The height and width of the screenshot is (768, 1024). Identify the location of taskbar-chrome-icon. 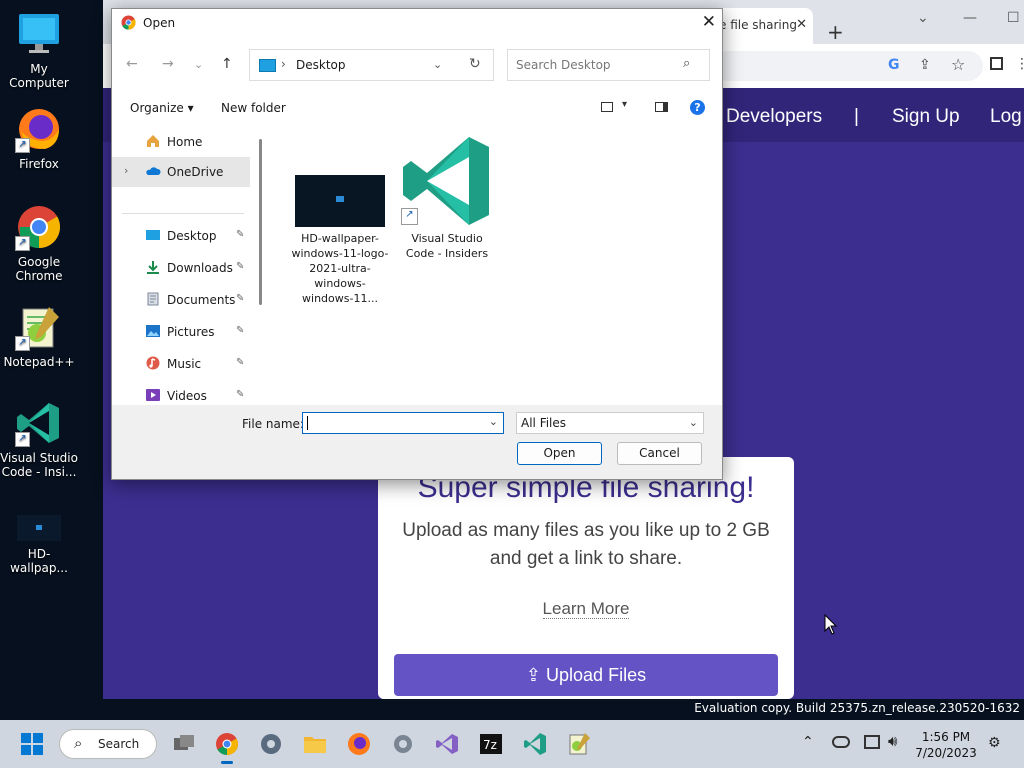
(227, 748).